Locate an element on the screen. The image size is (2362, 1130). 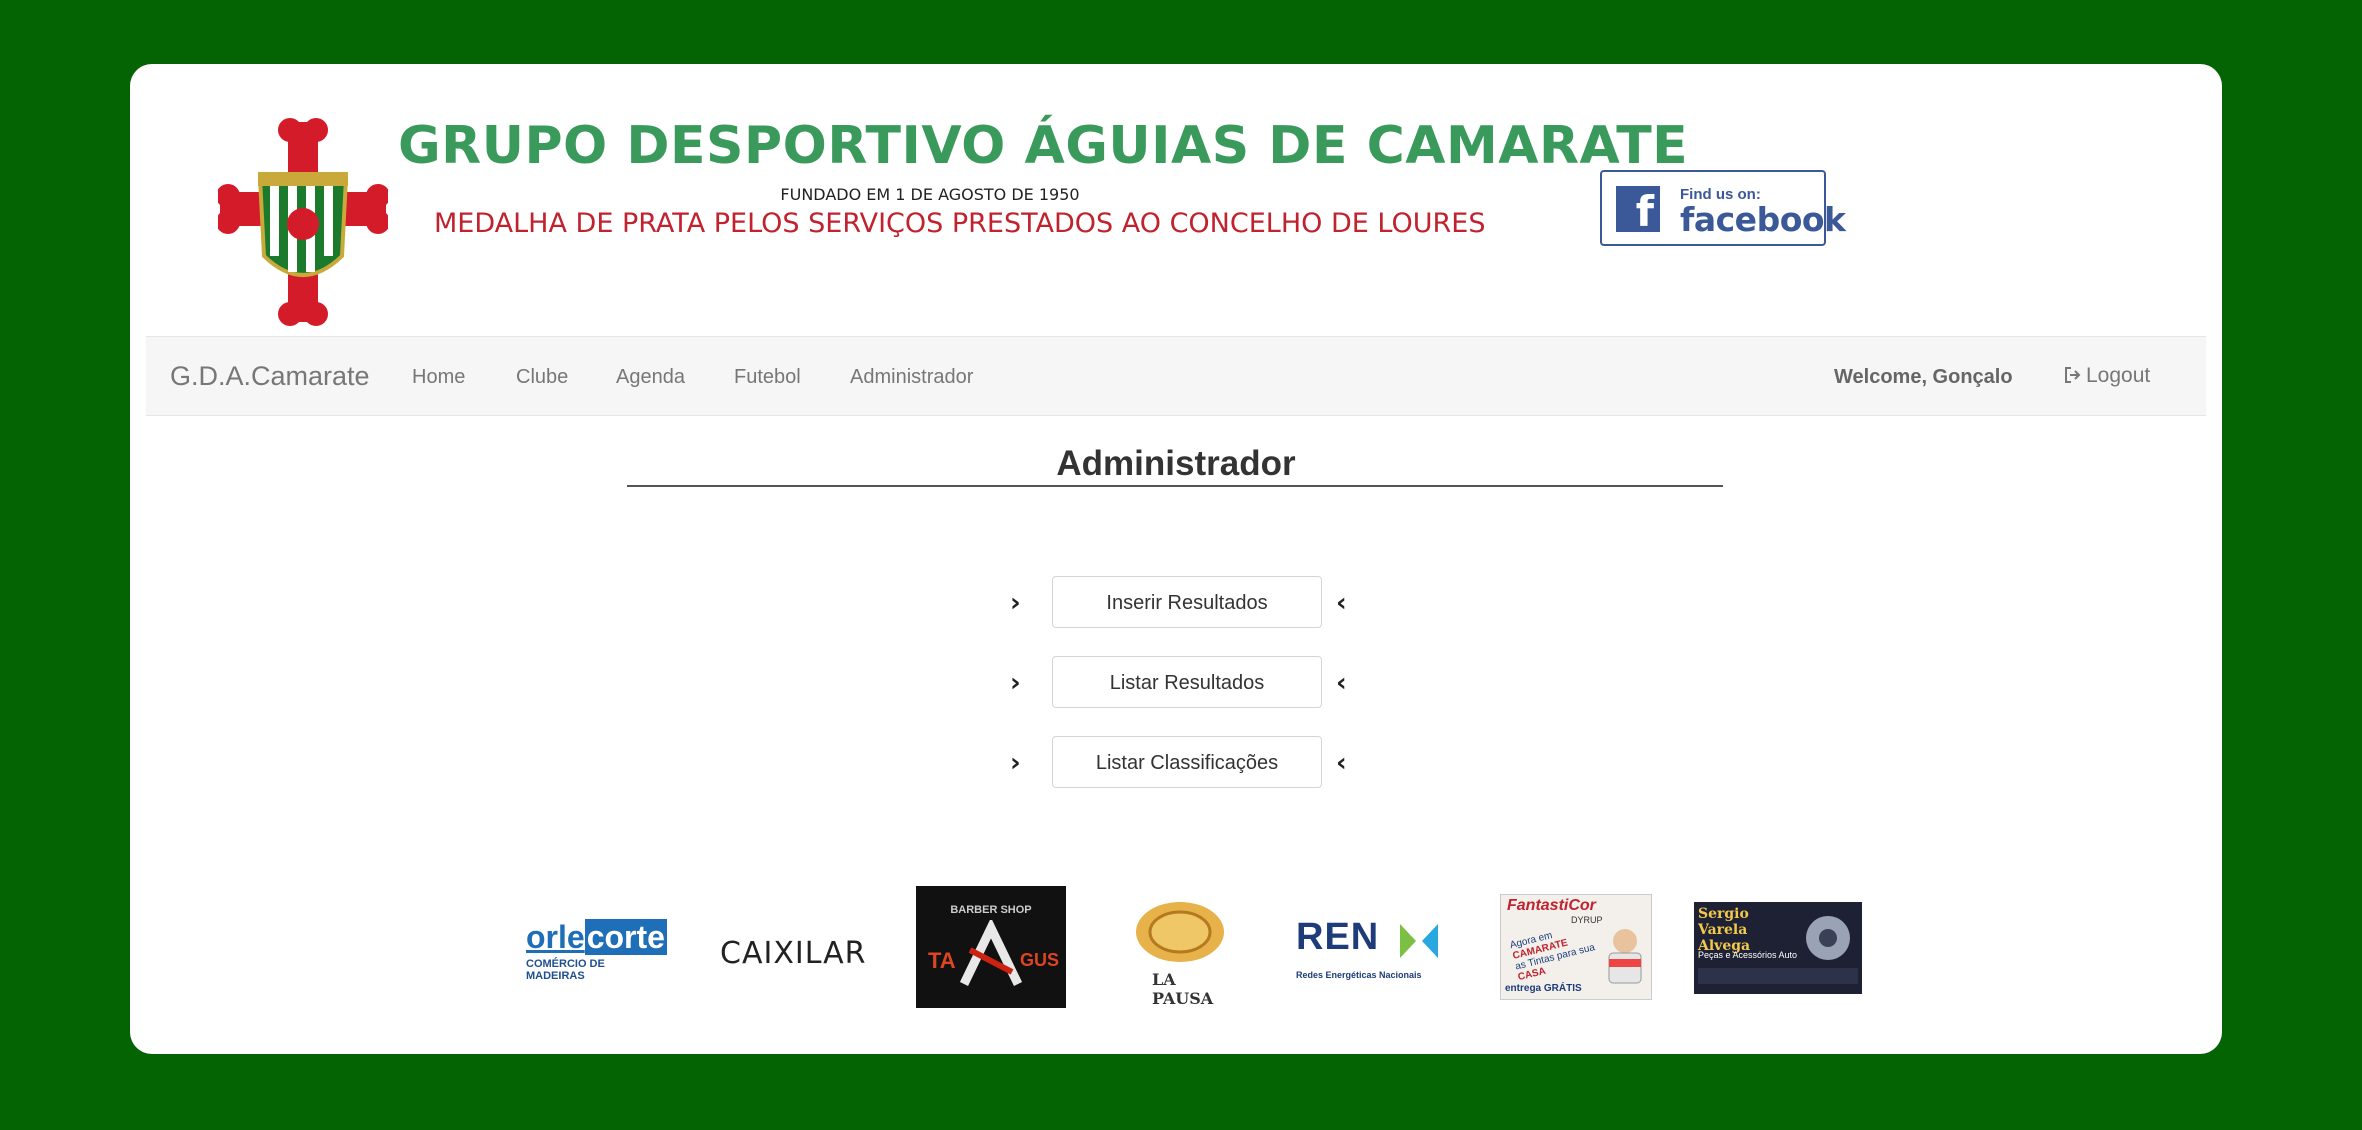
logout-link: Logout is located at coordinates (2107, 376).